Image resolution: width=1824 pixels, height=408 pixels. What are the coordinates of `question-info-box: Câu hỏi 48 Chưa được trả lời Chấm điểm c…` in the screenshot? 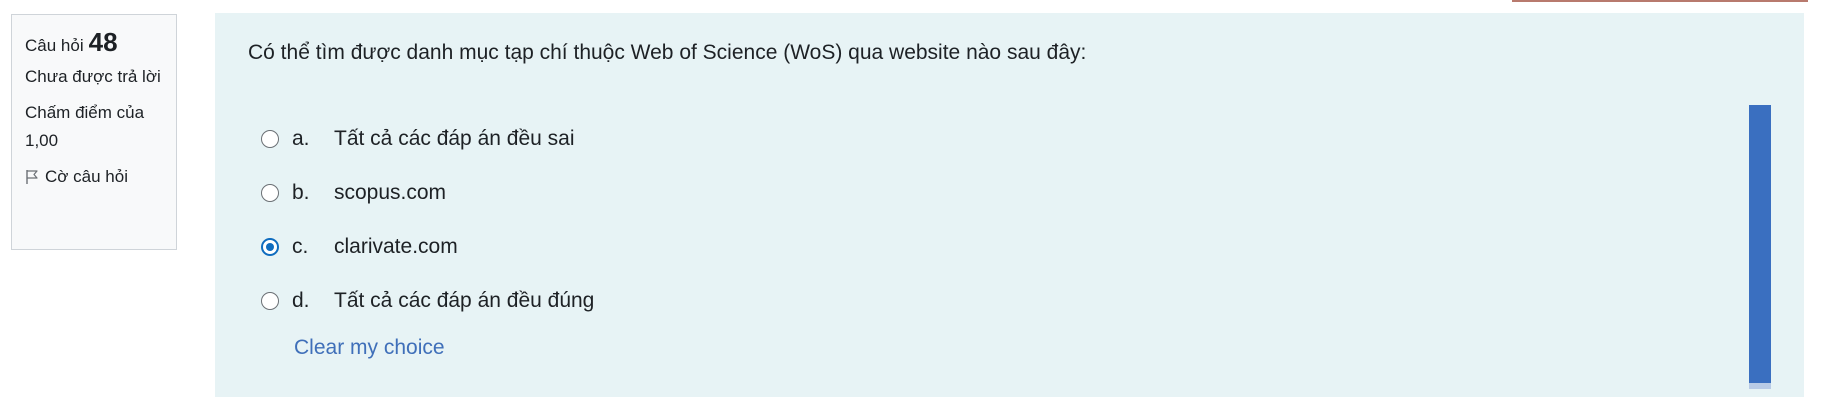 It's located at (94, 132).